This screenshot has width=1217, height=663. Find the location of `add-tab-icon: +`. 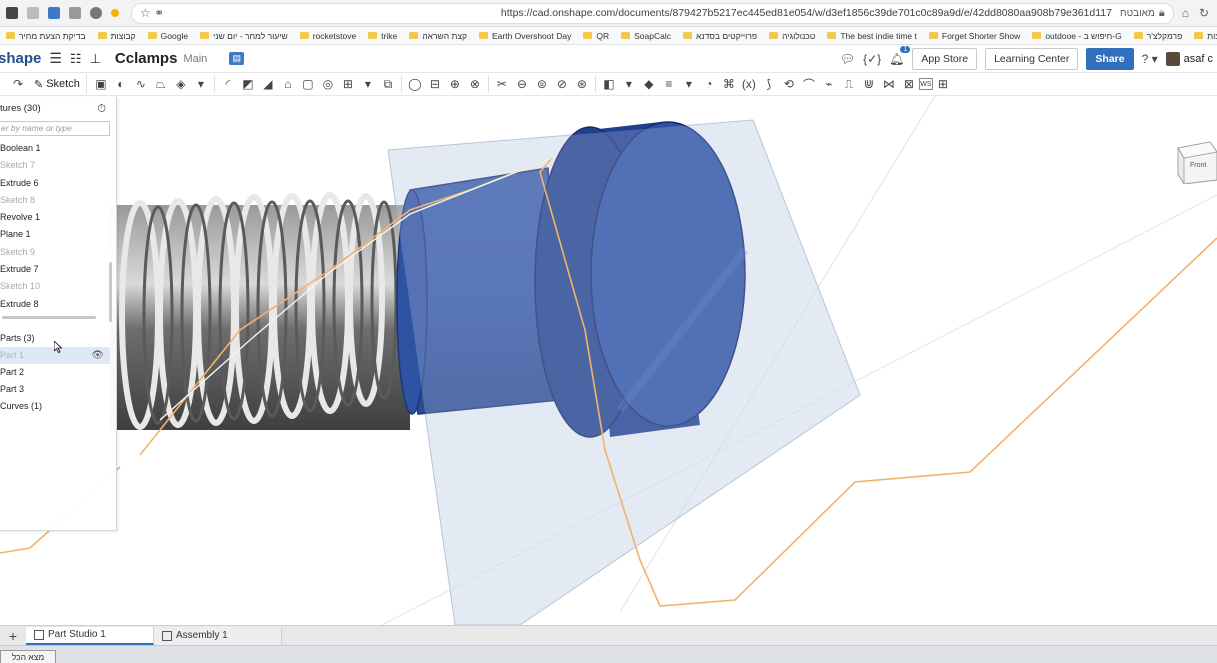

add-tab-icon: + is located at coordinates (13, 636).